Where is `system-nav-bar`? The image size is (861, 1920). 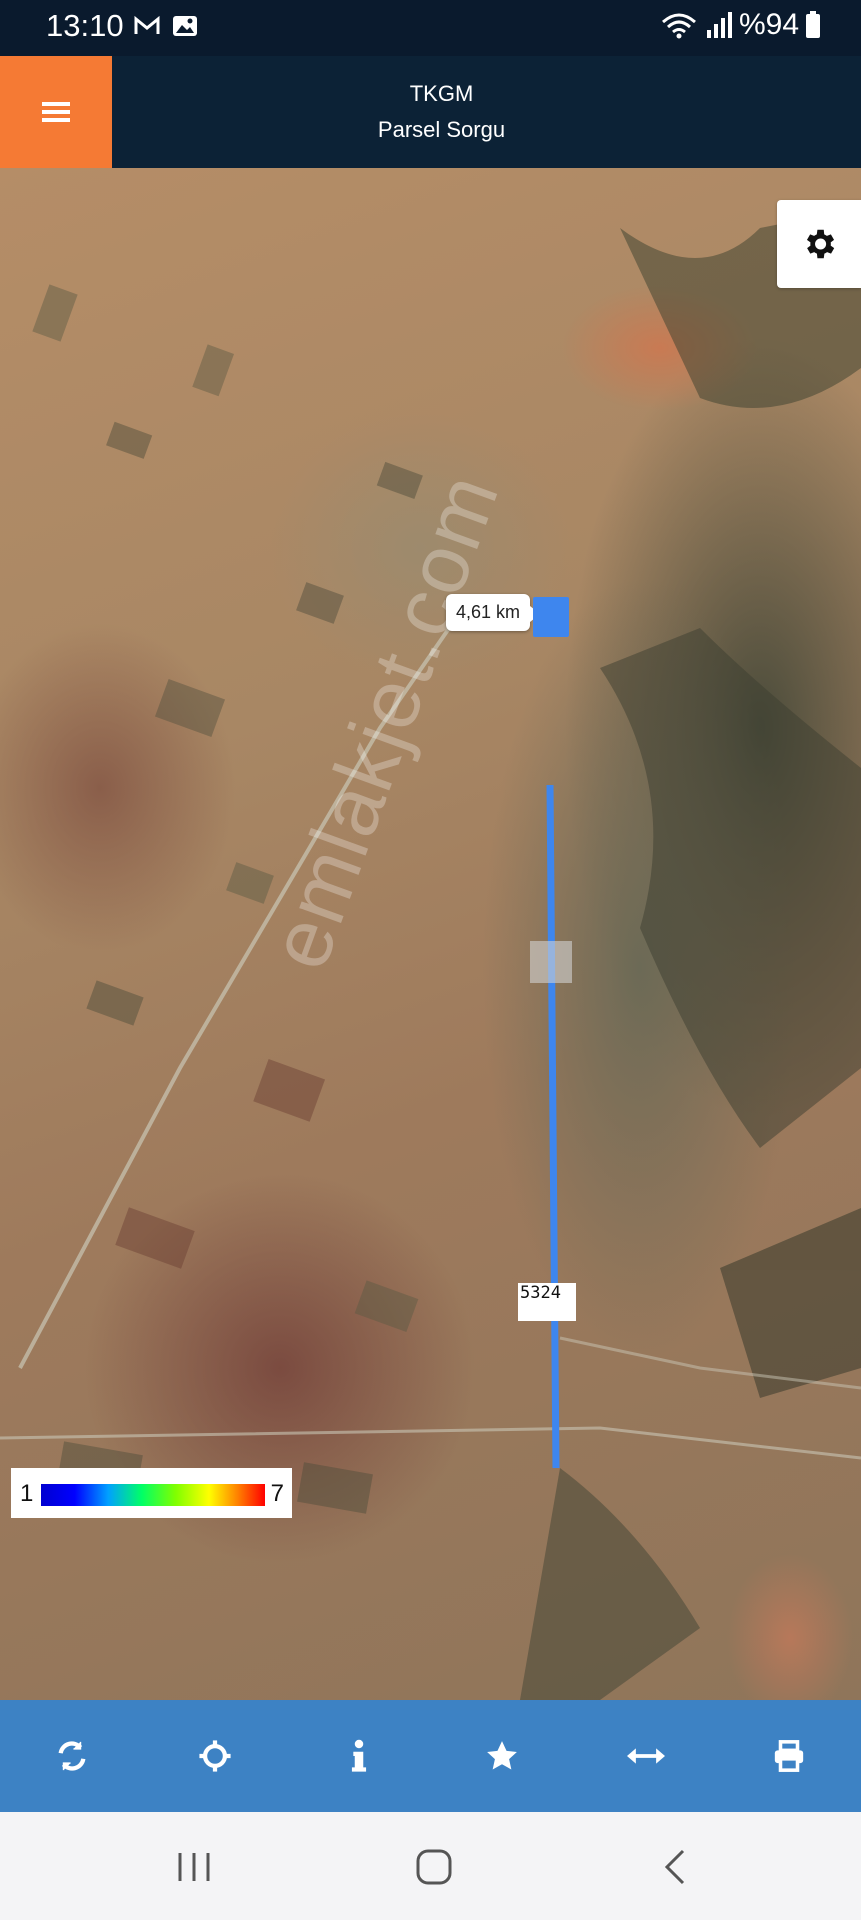
system-nav-bar is located at coordinates (430, 1866).